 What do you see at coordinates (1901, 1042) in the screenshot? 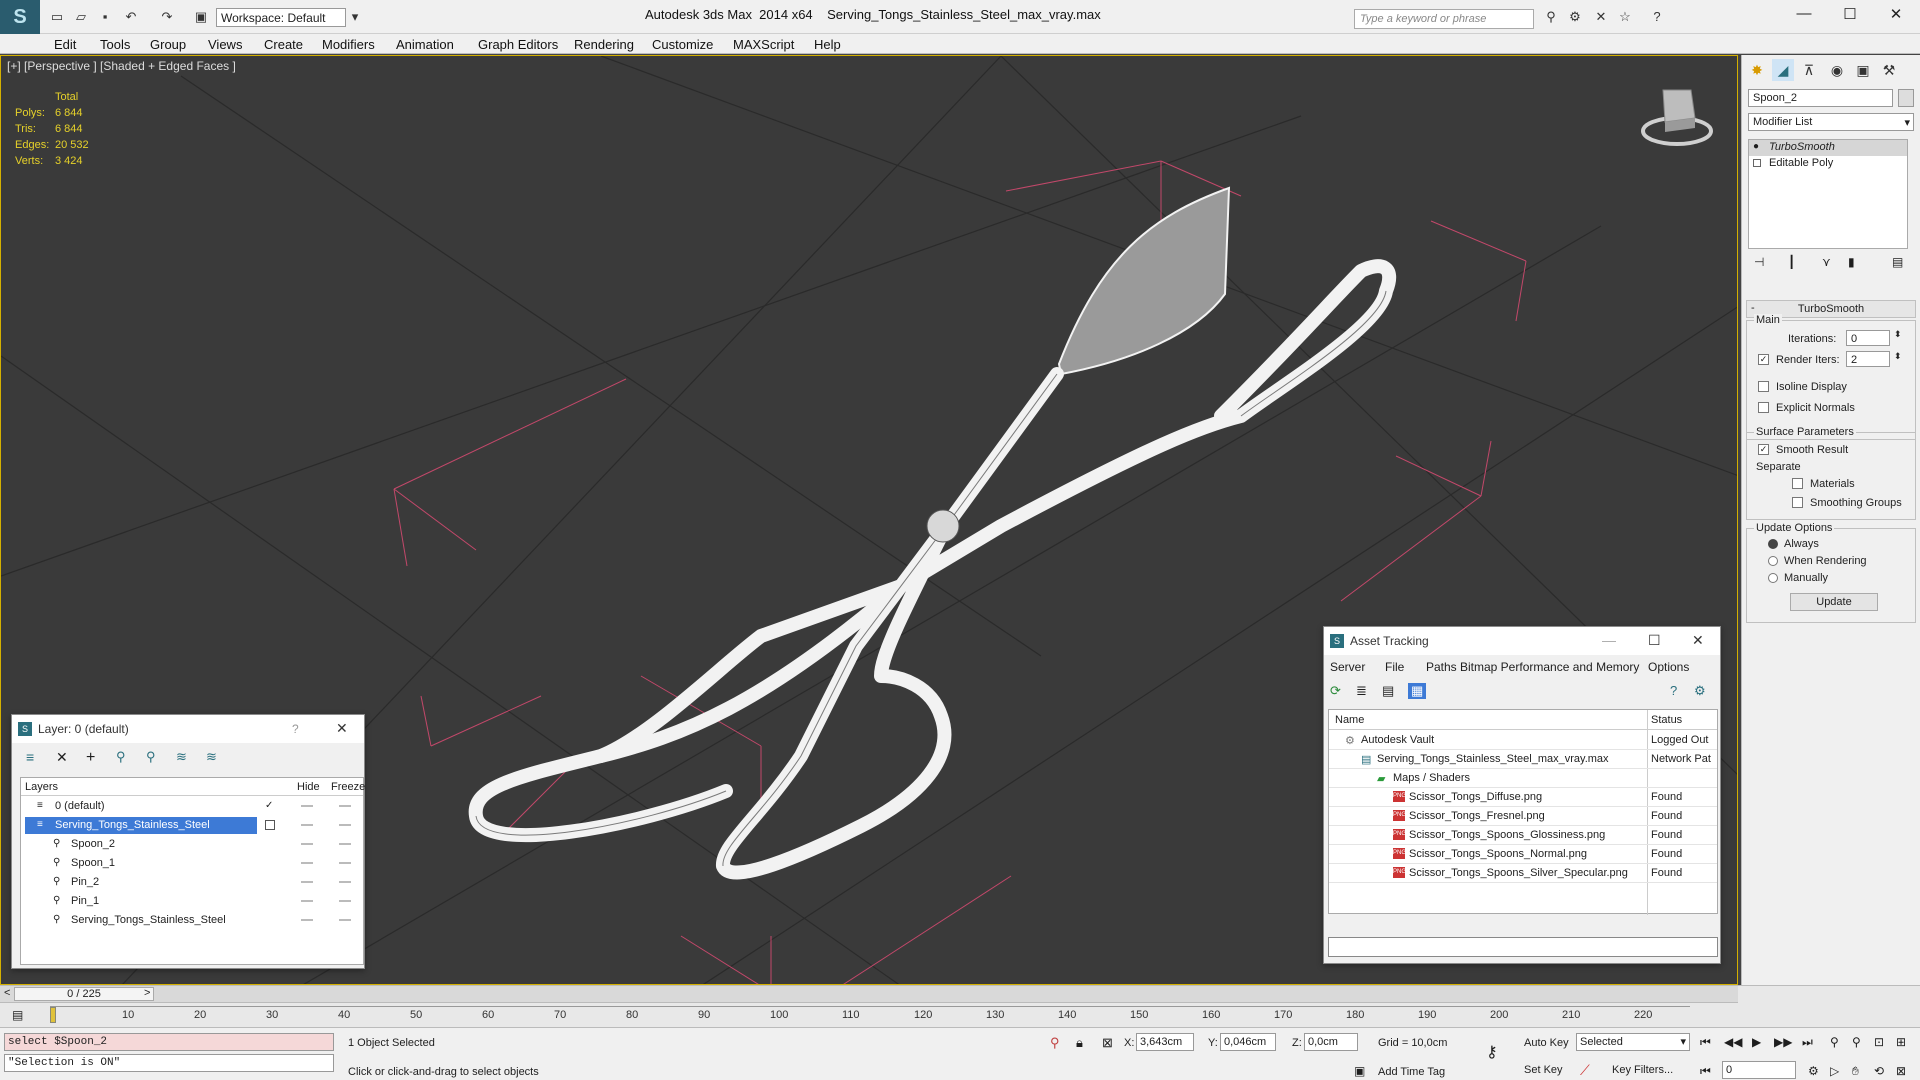
I see `zoom-extents-all-icon: ⊞` at bounding box center [1901, 1042].